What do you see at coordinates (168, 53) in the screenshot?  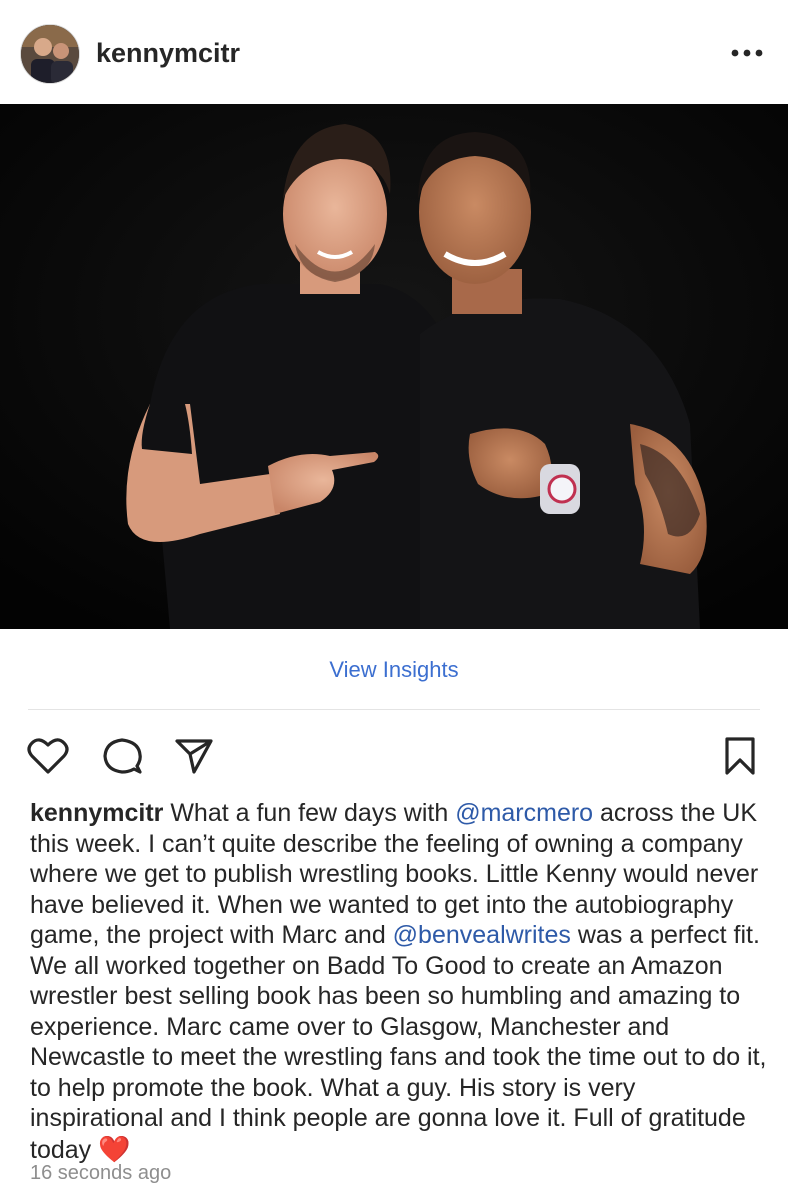 I see `post-username: kennymcitr` at bounding box center [168, 53].